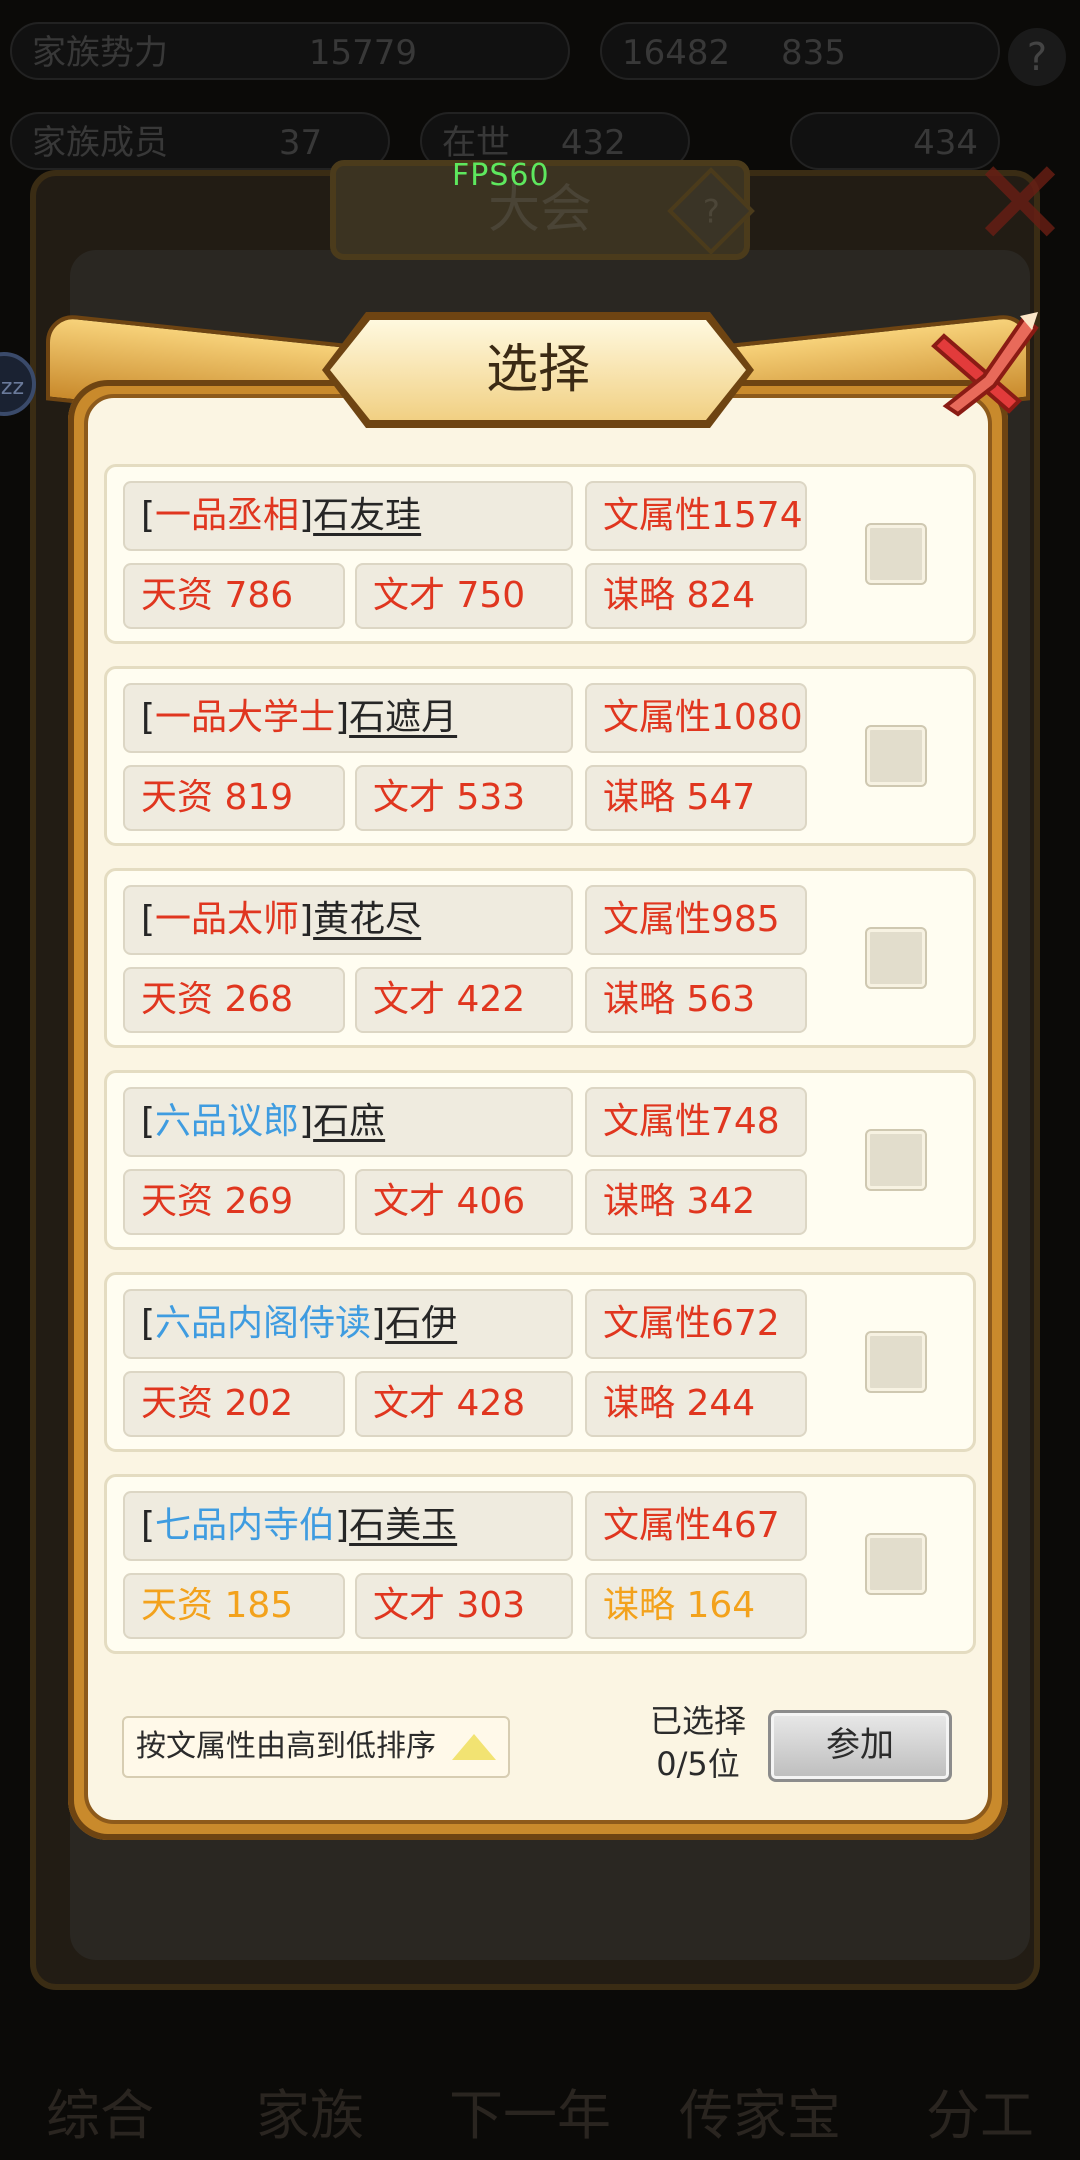 This screenshot has width=1080, height=2160. Describe the element at coordinates (1037, 57) in the screenshot. I see `bg-help-icon: ?` at that location.